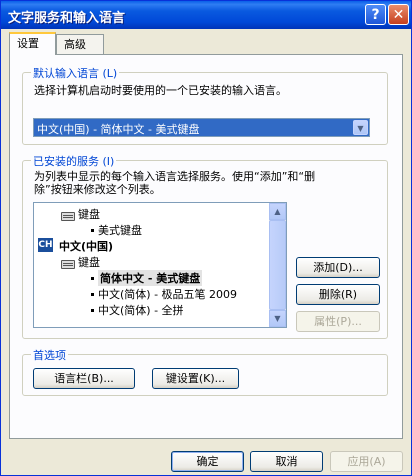  Describe the element at coordinates (277, 318) in the screenshot. I see `scroll-down-icon: ▼` at that location.